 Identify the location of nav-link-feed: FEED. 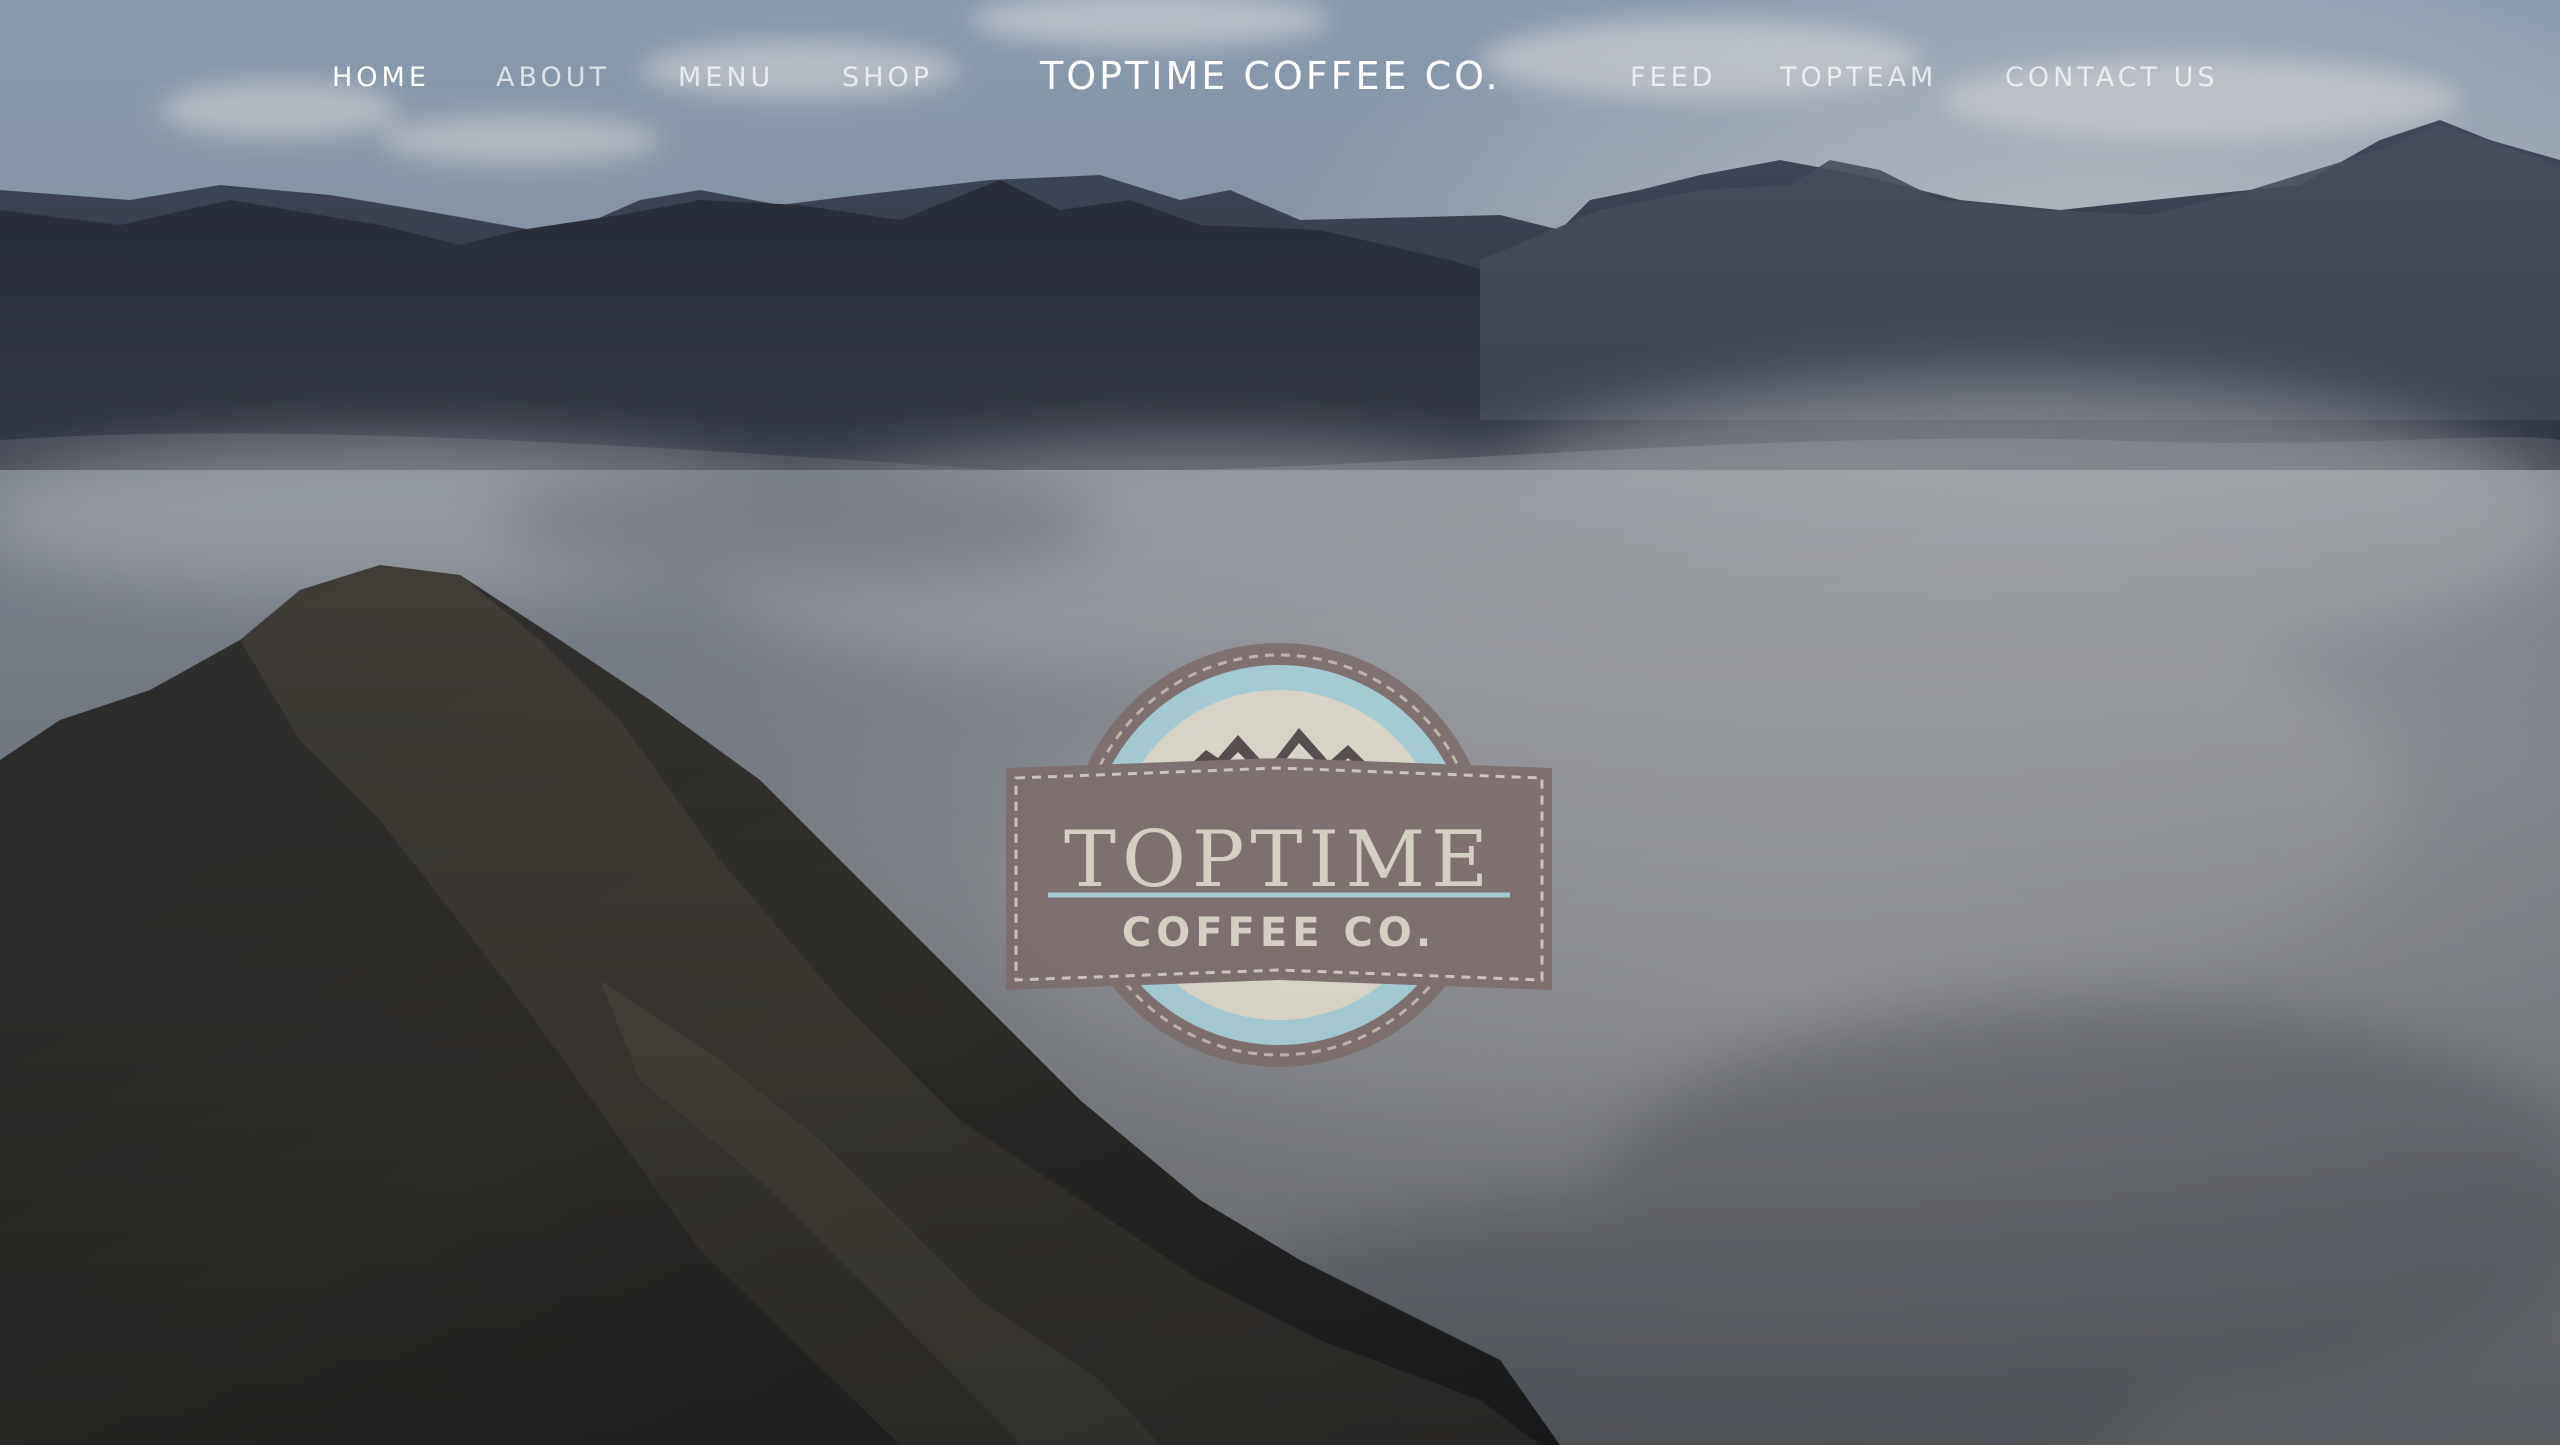
(1673, 77).